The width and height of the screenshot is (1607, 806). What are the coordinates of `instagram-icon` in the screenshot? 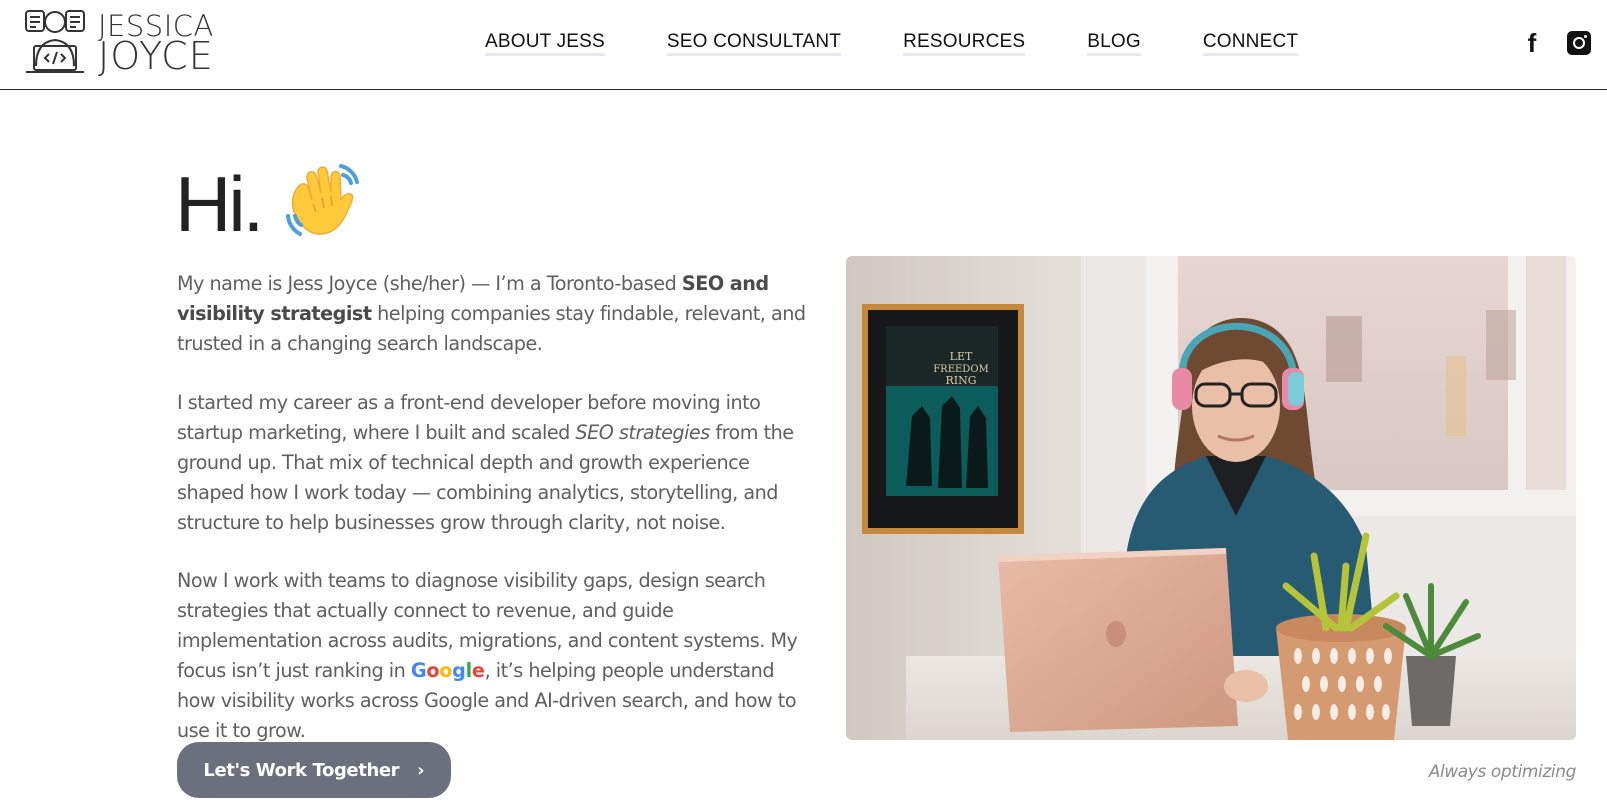 It's located at (1579, 43).